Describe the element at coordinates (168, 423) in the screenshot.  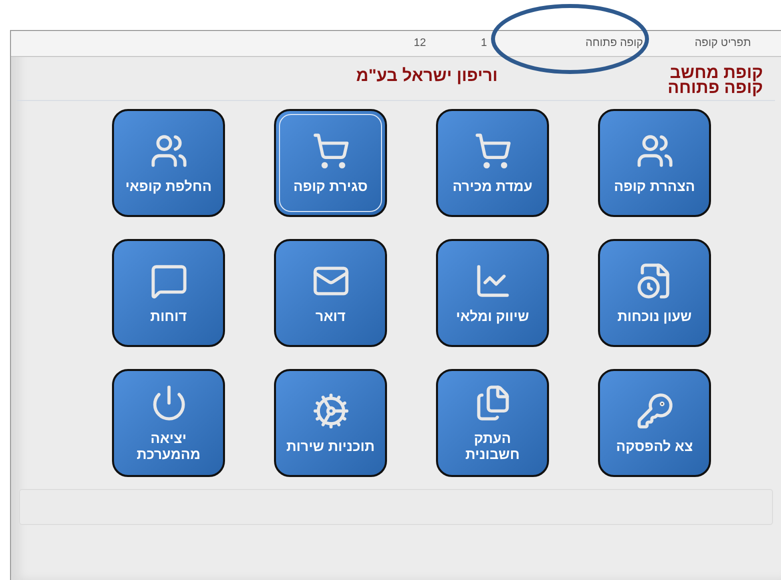
I see `menu-button: יציאה מהמערכת` at that location.